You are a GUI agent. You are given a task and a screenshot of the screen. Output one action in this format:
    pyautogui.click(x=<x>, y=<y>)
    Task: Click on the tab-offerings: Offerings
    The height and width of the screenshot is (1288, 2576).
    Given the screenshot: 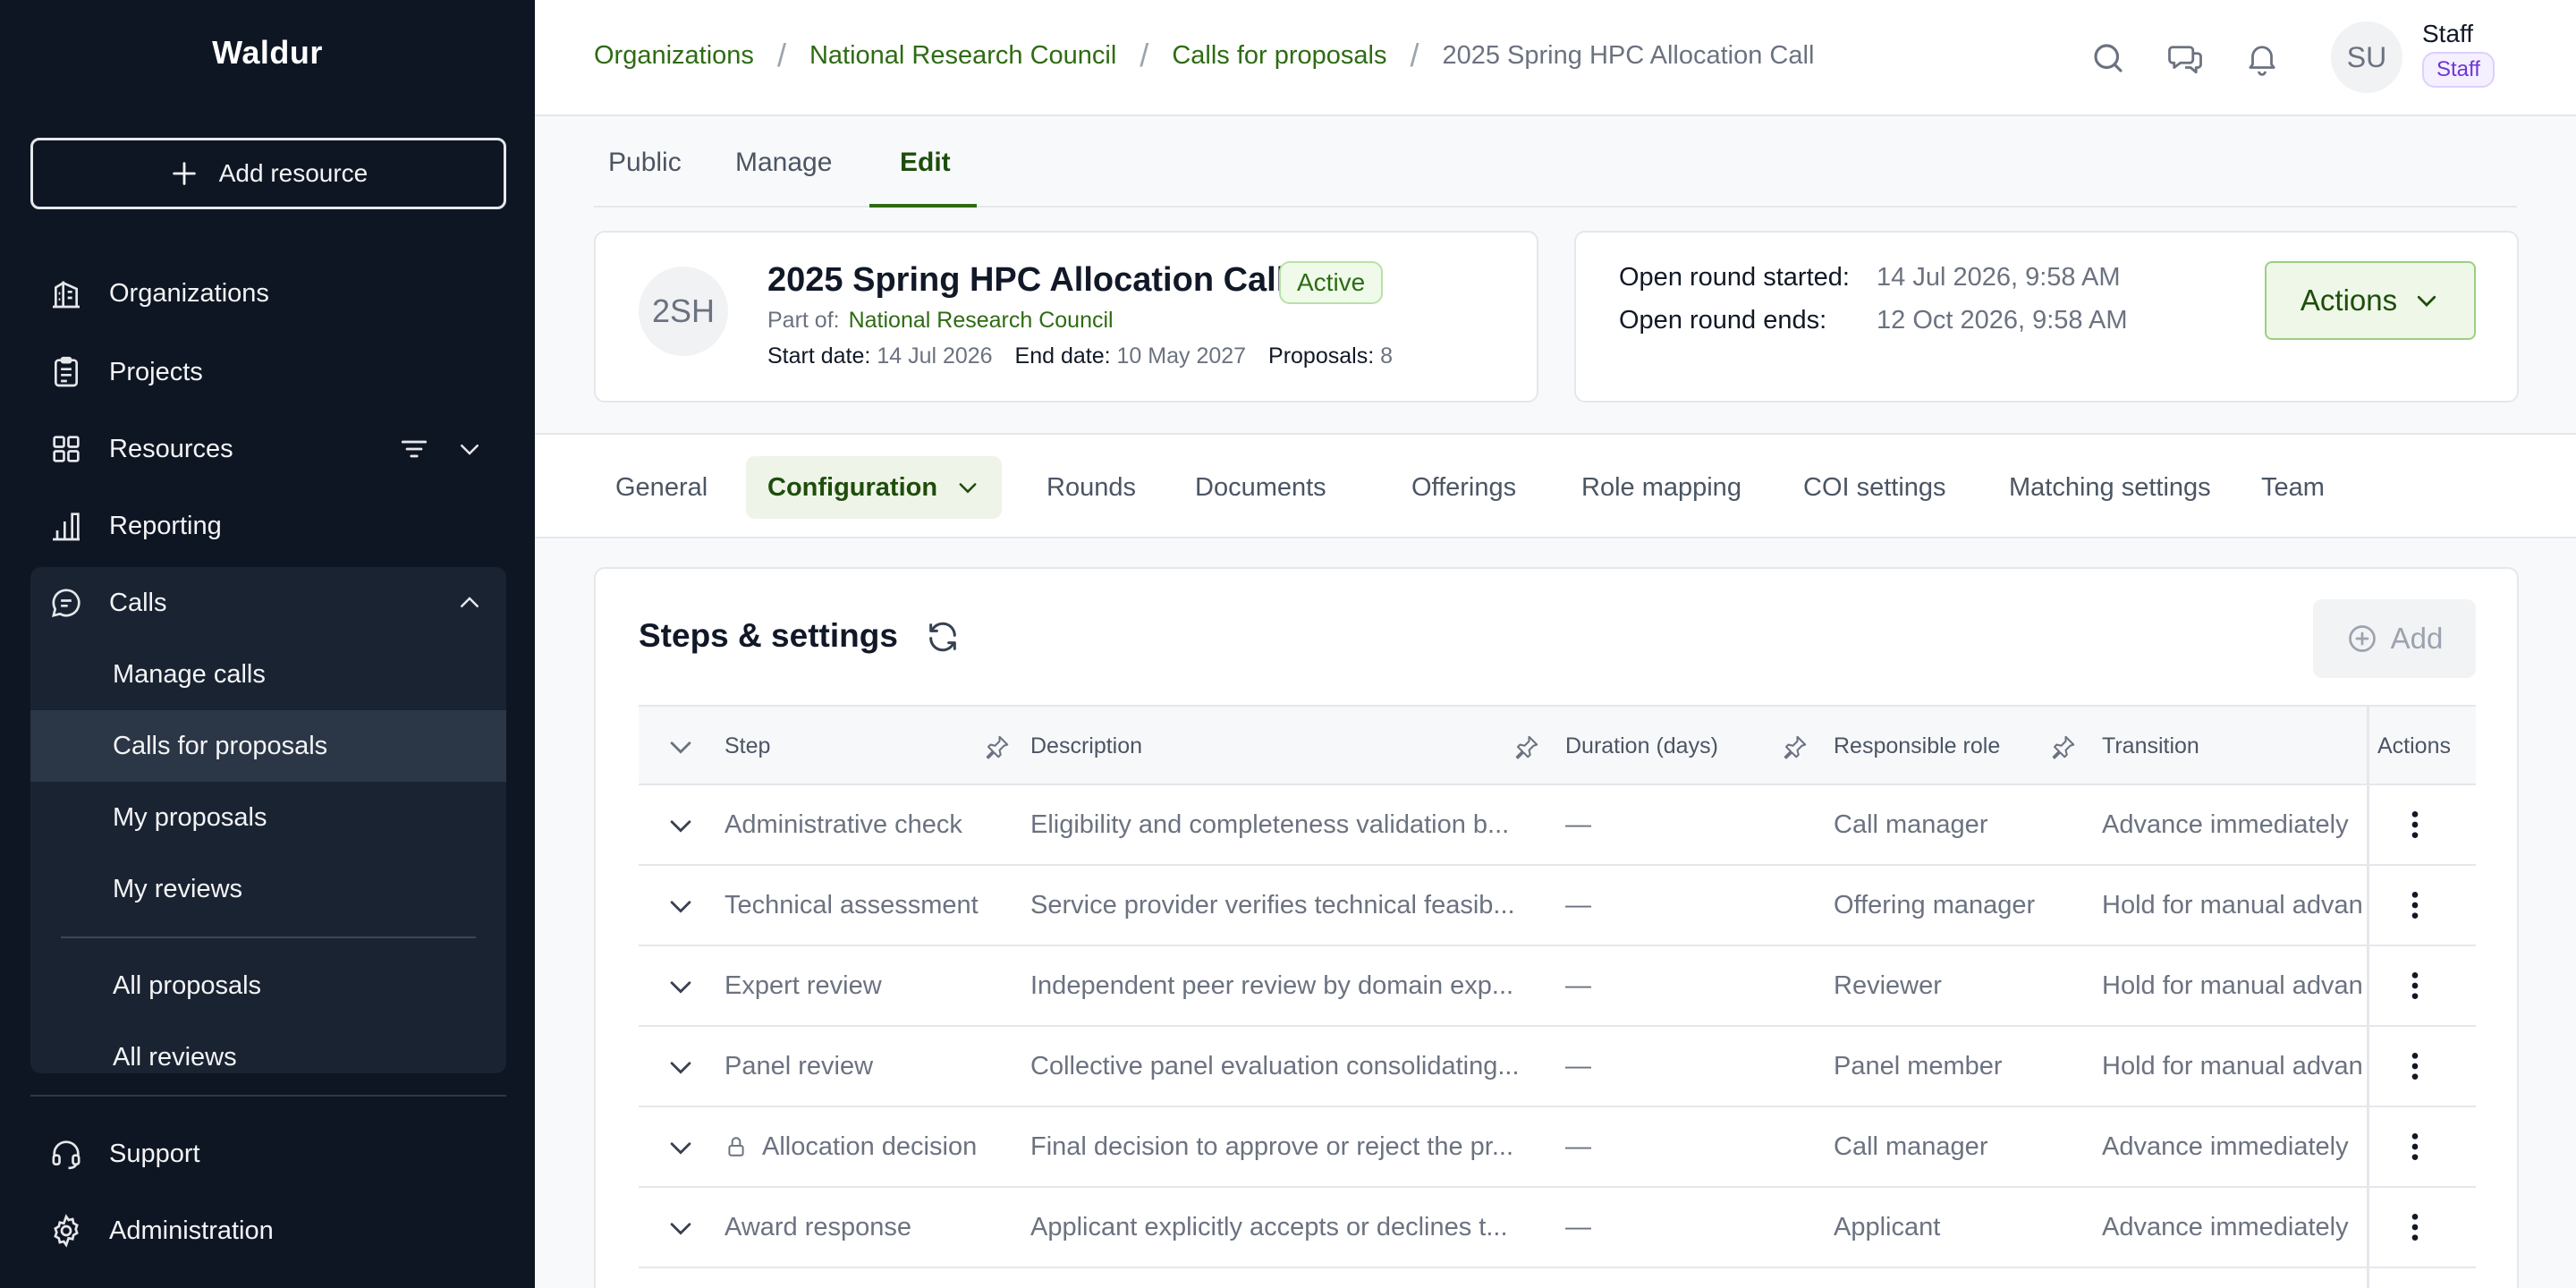 What is the action you would take?
    pyautogui.click(x=1464, y=487)
    